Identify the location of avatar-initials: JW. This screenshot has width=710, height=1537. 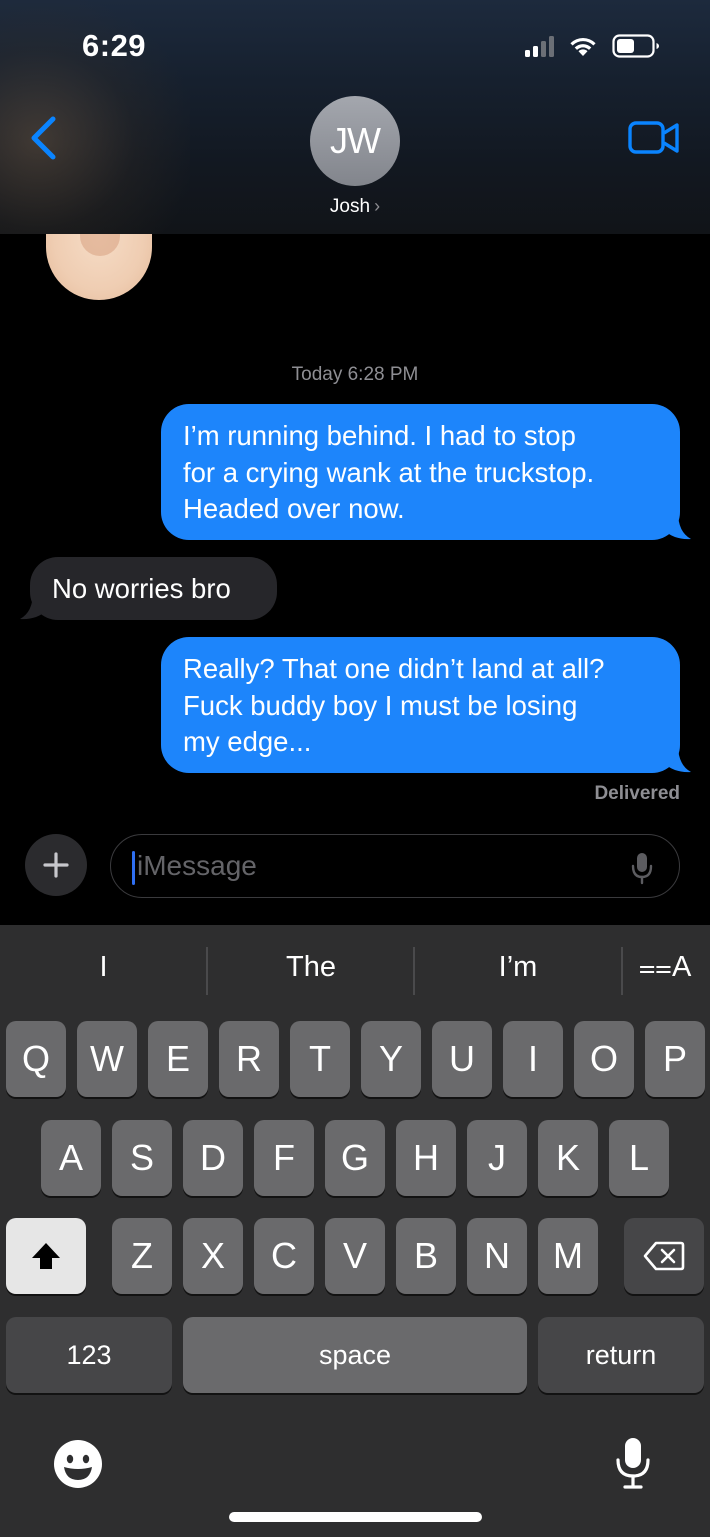
(355, 140).